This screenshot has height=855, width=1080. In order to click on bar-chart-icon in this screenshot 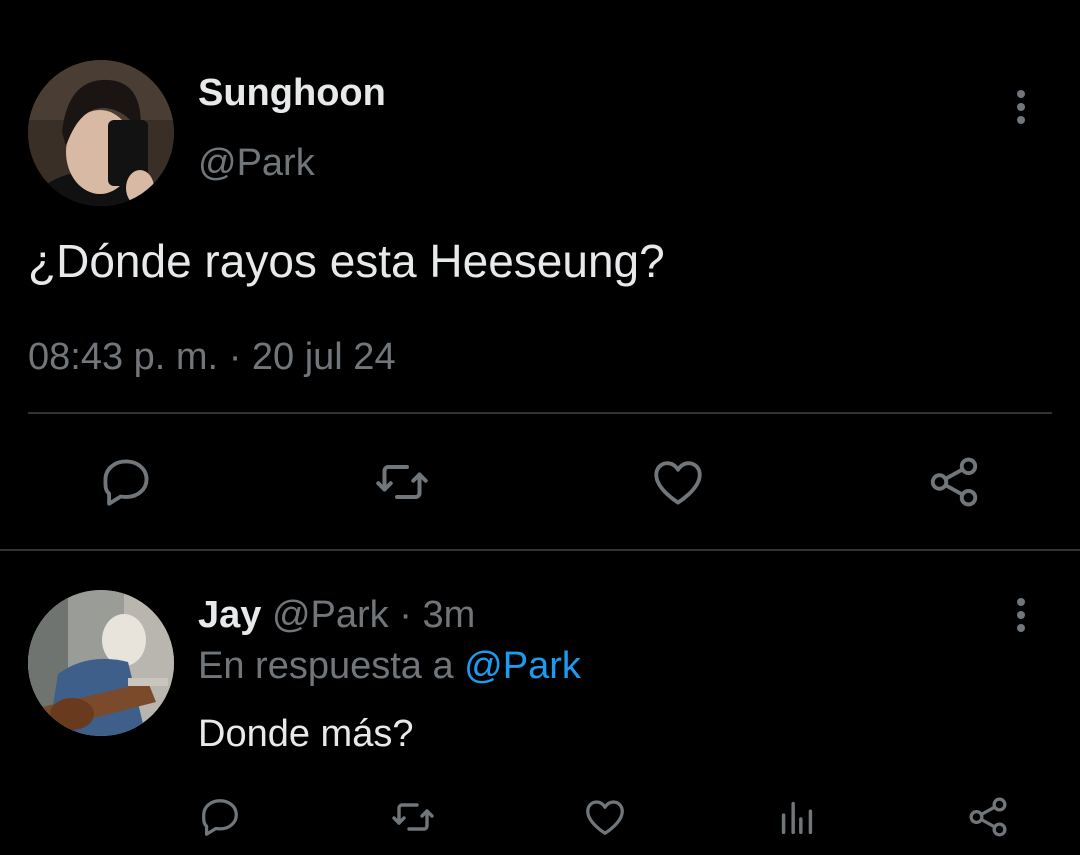, I will do `click(797, 818)`.